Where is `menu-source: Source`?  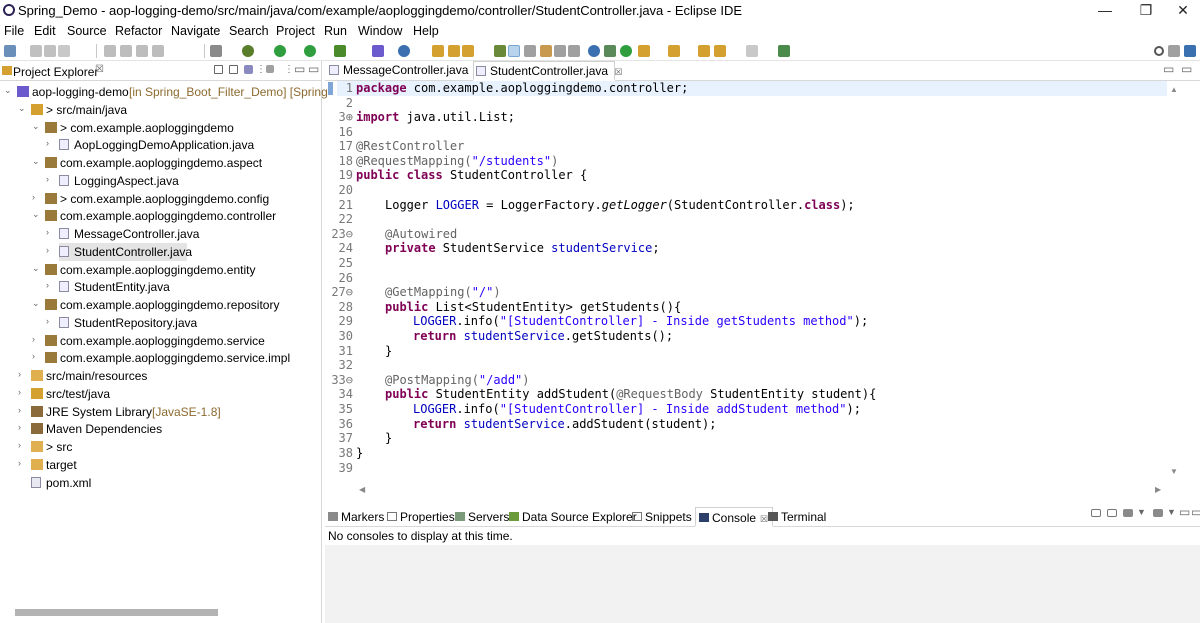
menu-source: Source is located at coordinates (87, 31).